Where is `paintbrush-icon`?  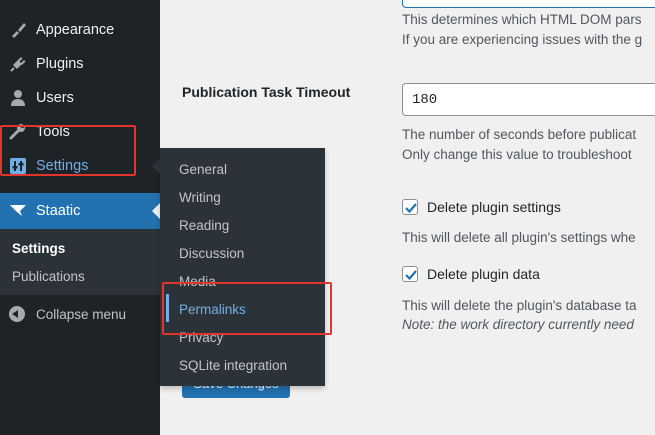
paintbrush-icon is located at coordinates (18, 30).